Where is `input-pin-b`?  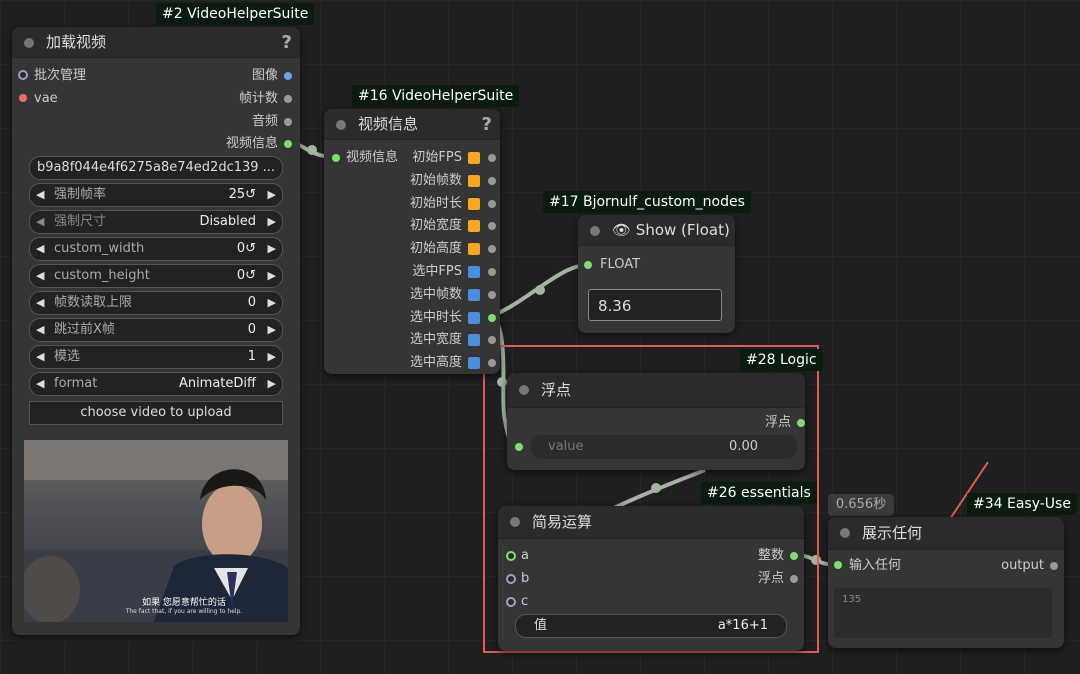
input-pin-b is located at coordinates (511, 579).